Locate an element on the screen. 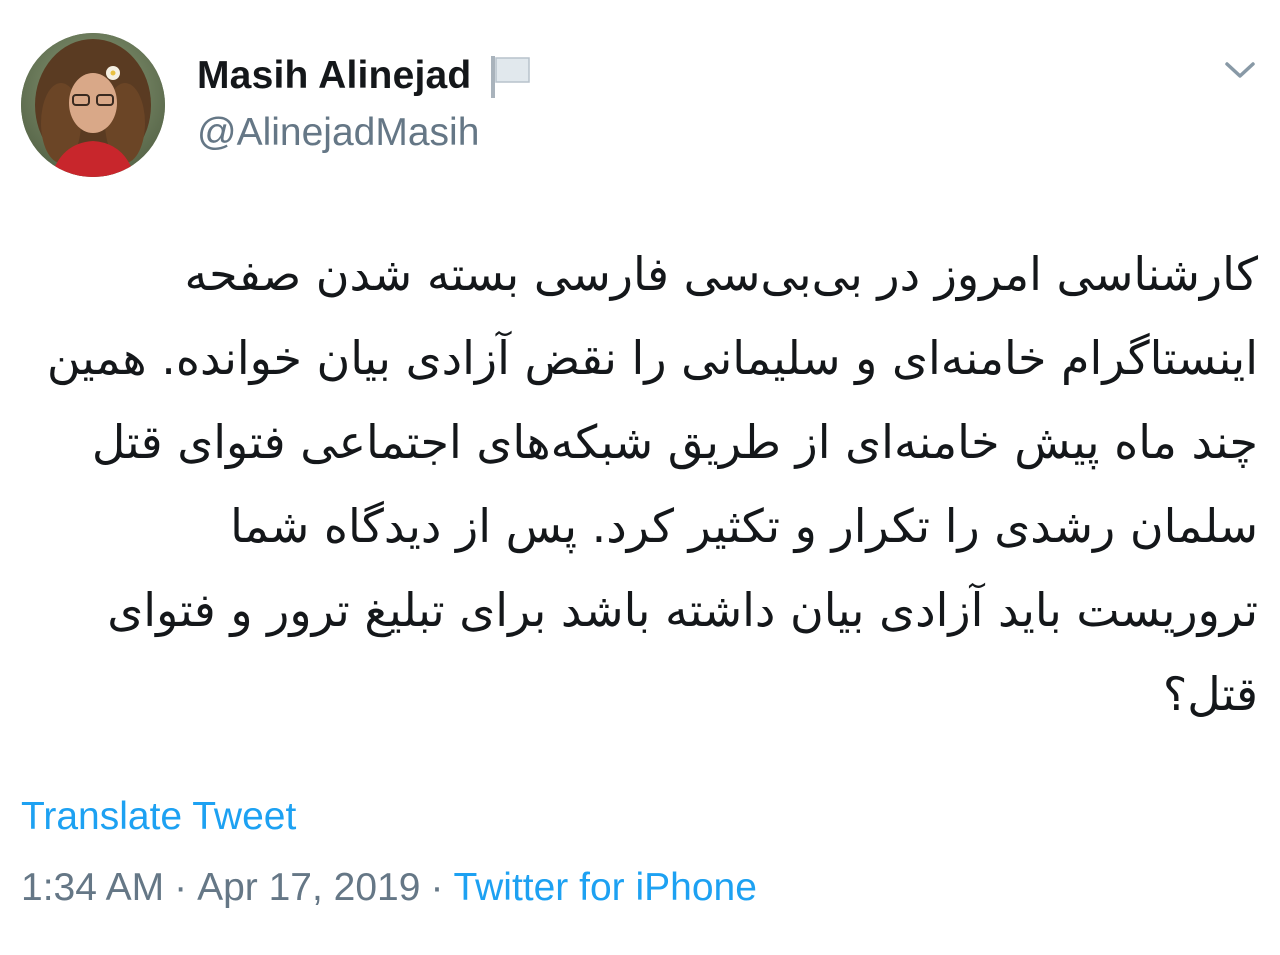  avatar-photo is located at coordinates (93, 105).